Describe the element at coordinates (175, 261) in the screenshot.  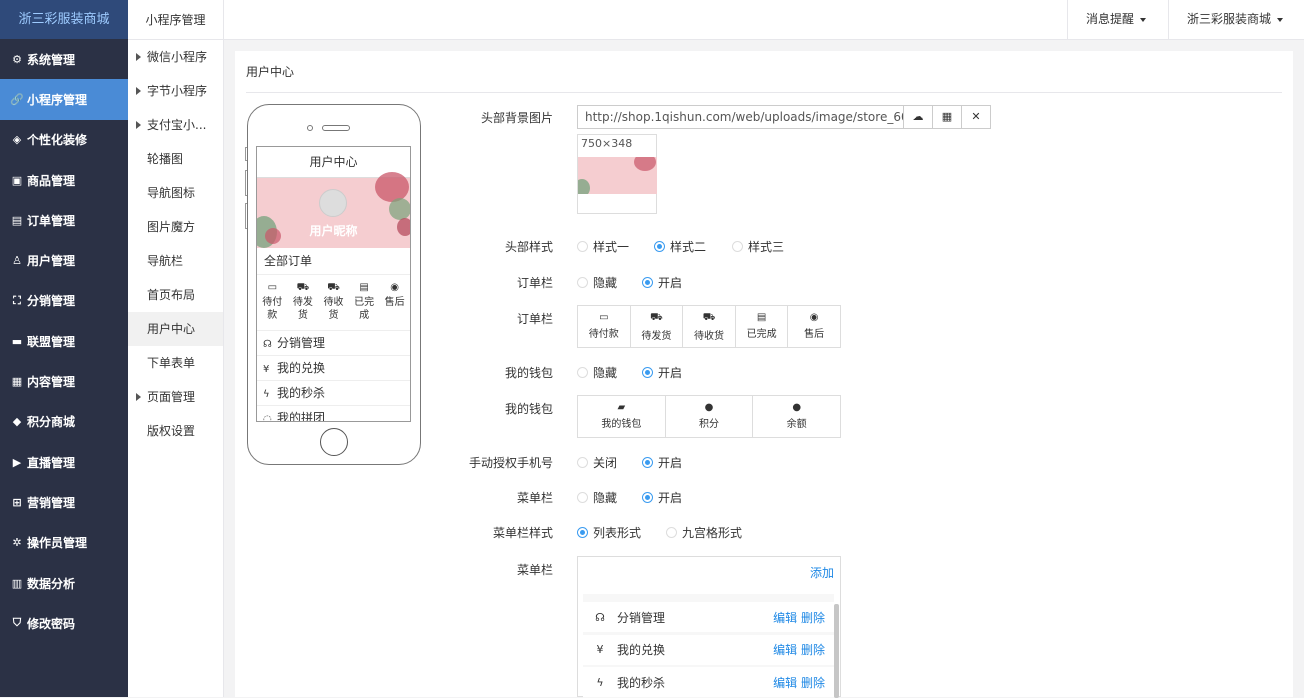
I see `subnav-item-6: 导航栏` at that location.